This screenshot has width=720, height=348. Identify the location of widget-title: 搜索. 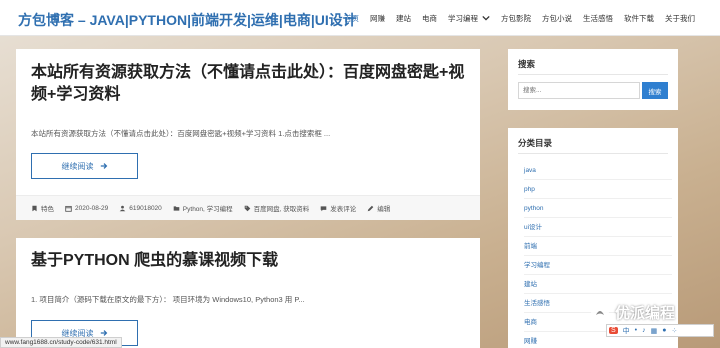
(527, 64).